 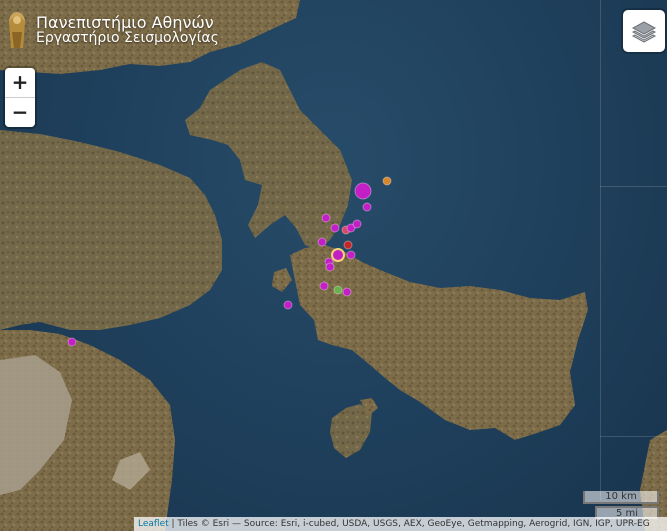 I want to click on layers-icon, so click(x=644, y=32).